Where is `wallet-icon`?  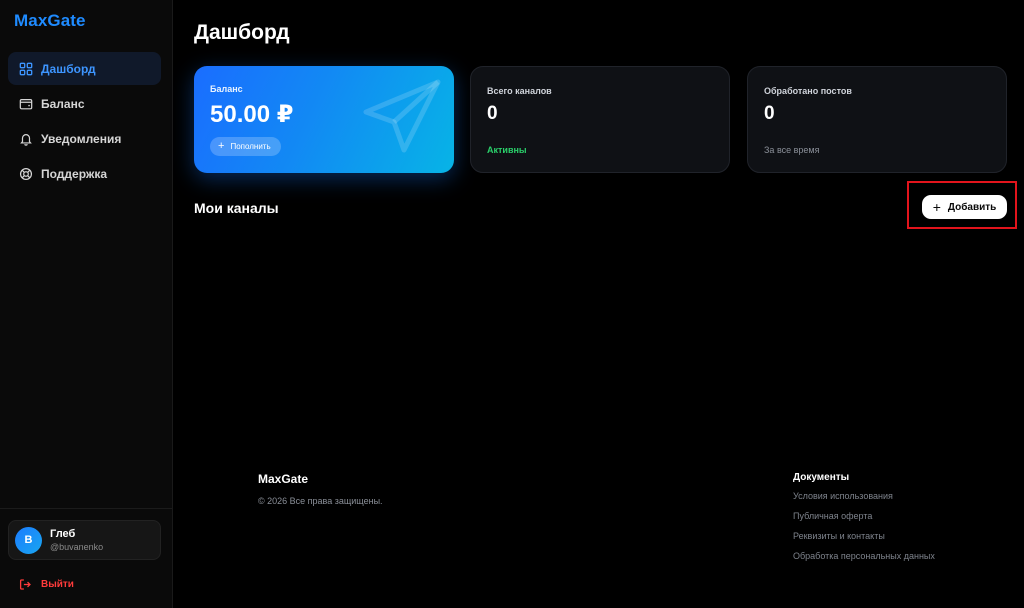
wallet-icon is located at coordinates (26, 104).